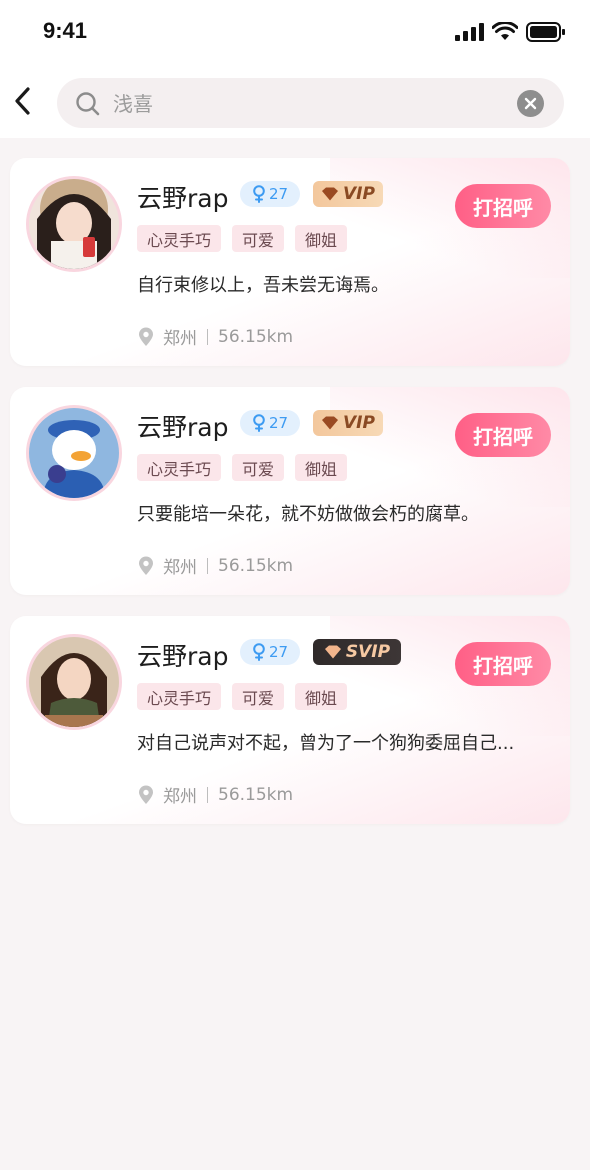 The image size is (590, 1170). Describe the element at coordinates (313, 104) in the screenshot. I see `search-input` at that location.